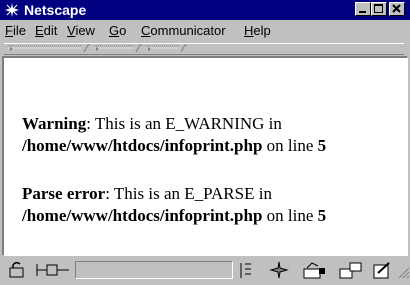 This screenshot has height=285, width=410. I want to click on status-bar, so click(205, 270).